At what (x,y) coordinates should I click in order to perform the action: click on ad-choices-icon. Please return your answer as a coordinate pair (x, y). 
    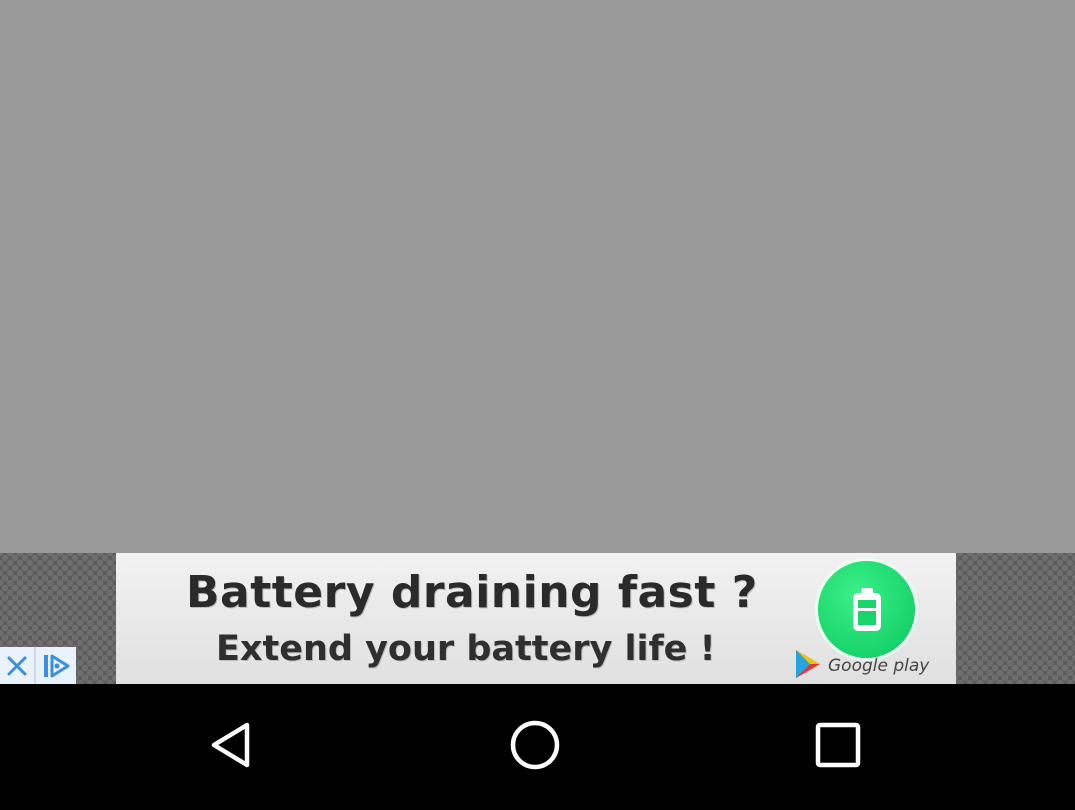
    Looking at the image, I should click on (56, 665).